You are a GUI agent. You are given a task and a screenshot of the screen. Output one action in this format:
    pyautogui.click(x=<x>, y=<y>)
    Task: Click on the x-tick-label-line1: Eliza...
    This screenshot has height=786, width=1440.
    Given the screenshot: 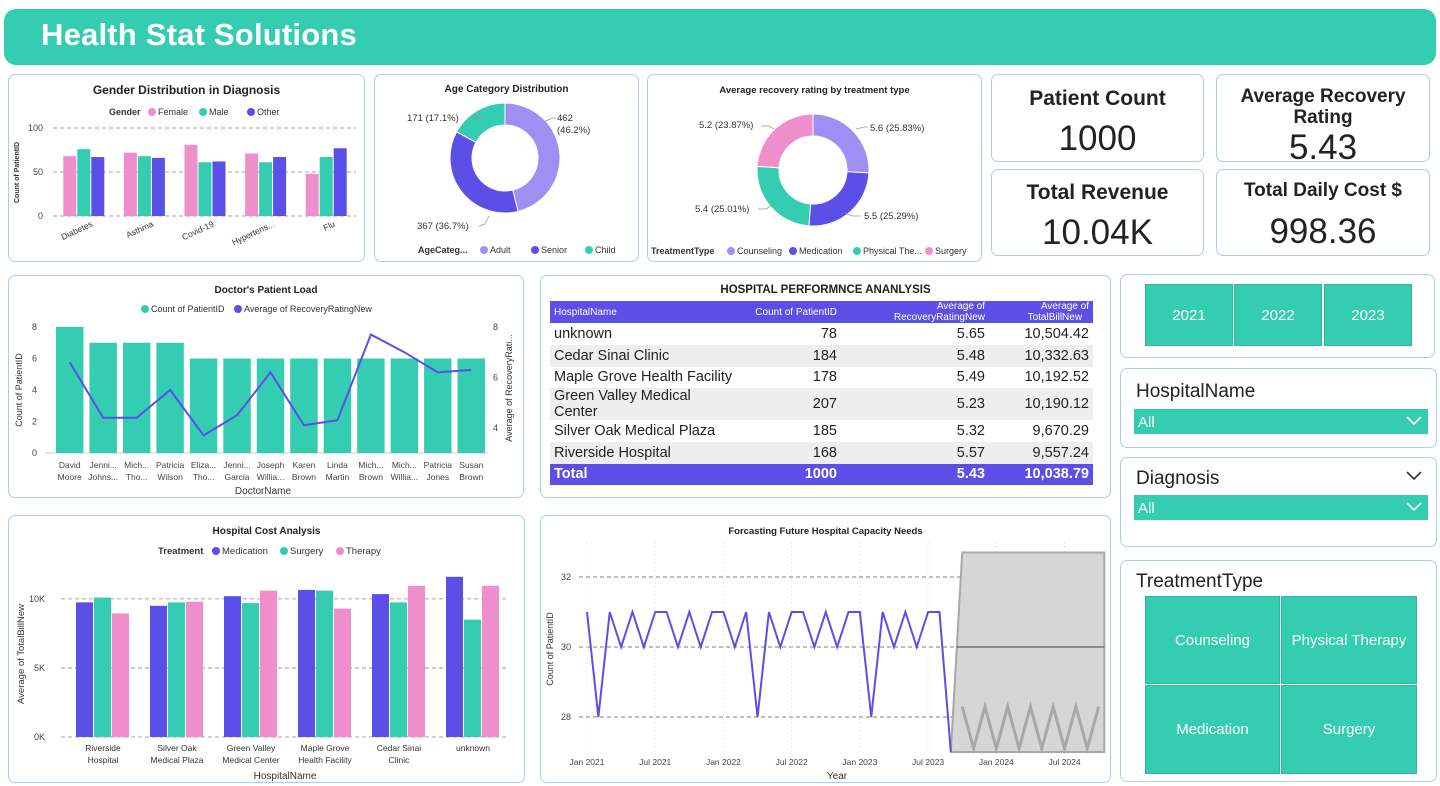 What is the action you would take?
    pyautogui.click(x=204, y=465)
    